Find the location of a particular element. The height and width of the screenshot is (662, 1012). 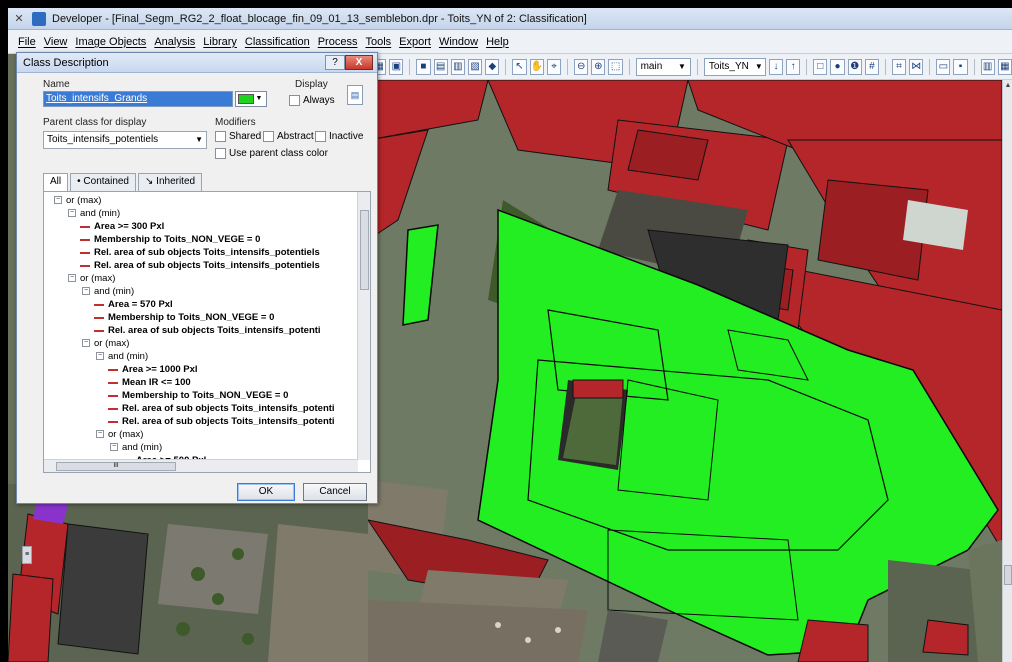

tab-all: All is located at coordinates (56, 182).